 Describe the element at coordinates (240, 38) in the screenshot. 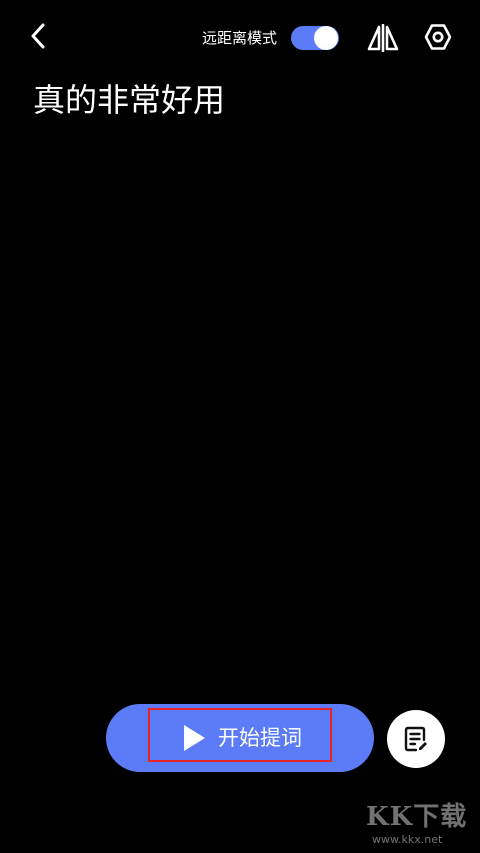

I see `long-distance-mode-label: 远距离模式` at that location.